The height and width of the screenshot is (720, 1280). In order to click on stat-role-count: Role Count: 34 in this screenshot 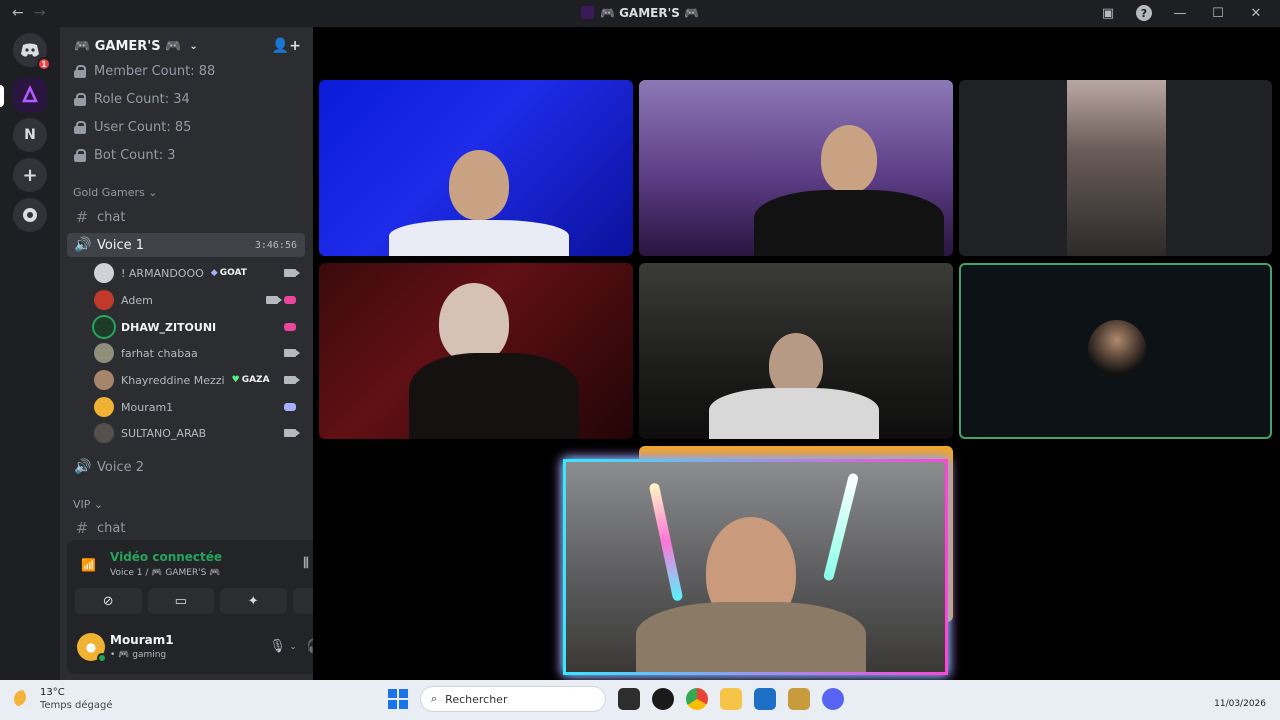, I will do `click(132, 99)`.